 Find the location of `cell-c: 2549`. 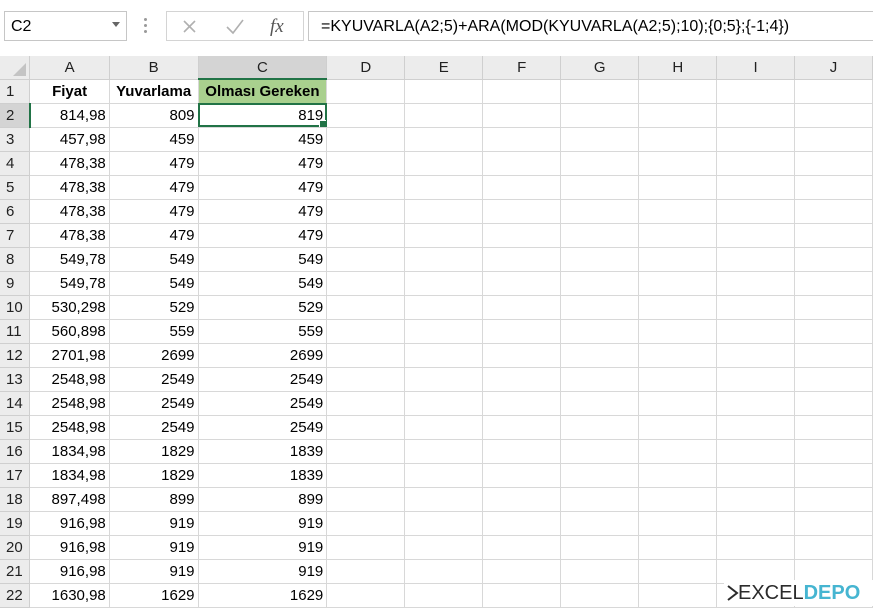

cell-c: 2549 is located at coordinates (263, 403).